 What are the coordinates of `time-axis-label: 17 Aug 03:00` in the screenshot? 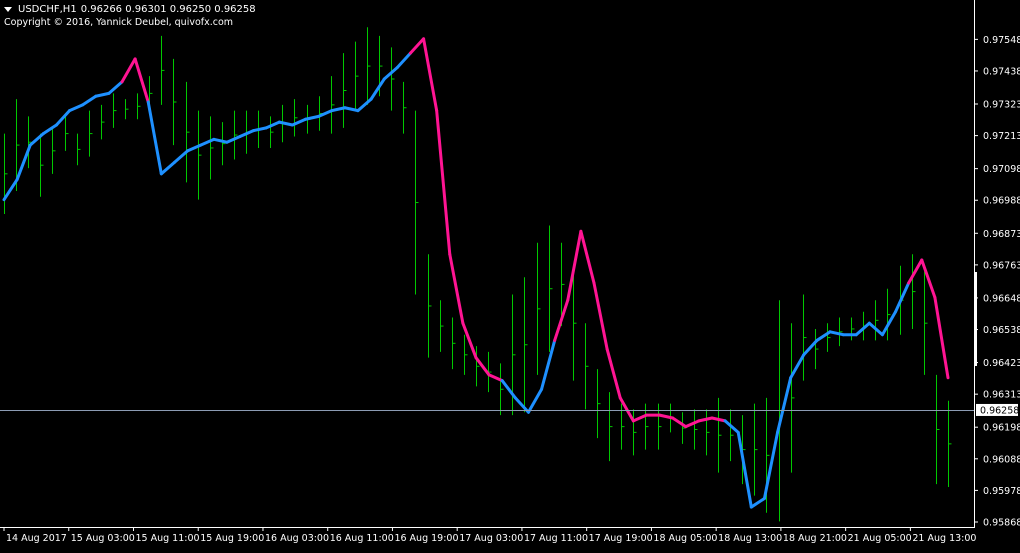 It's located at (491, 538).